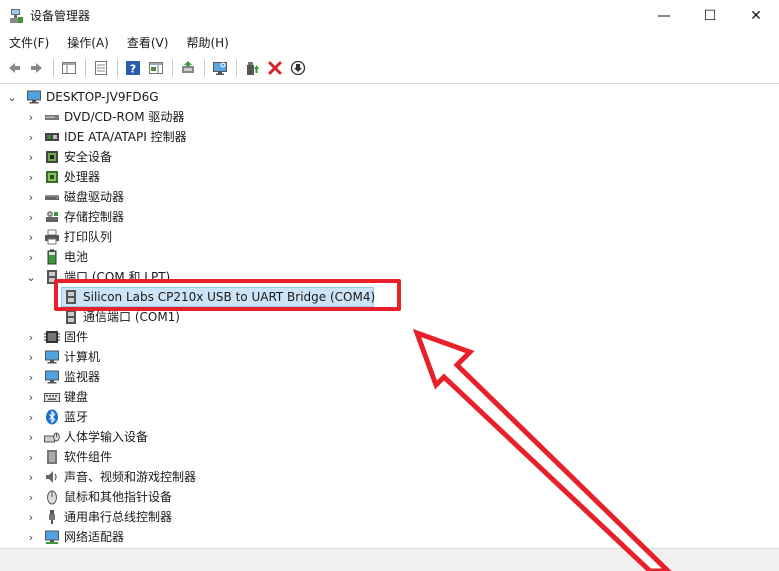 The width and height of the screenshot is (779, 571). I want to click on firmware-icon, so click(52, 337).